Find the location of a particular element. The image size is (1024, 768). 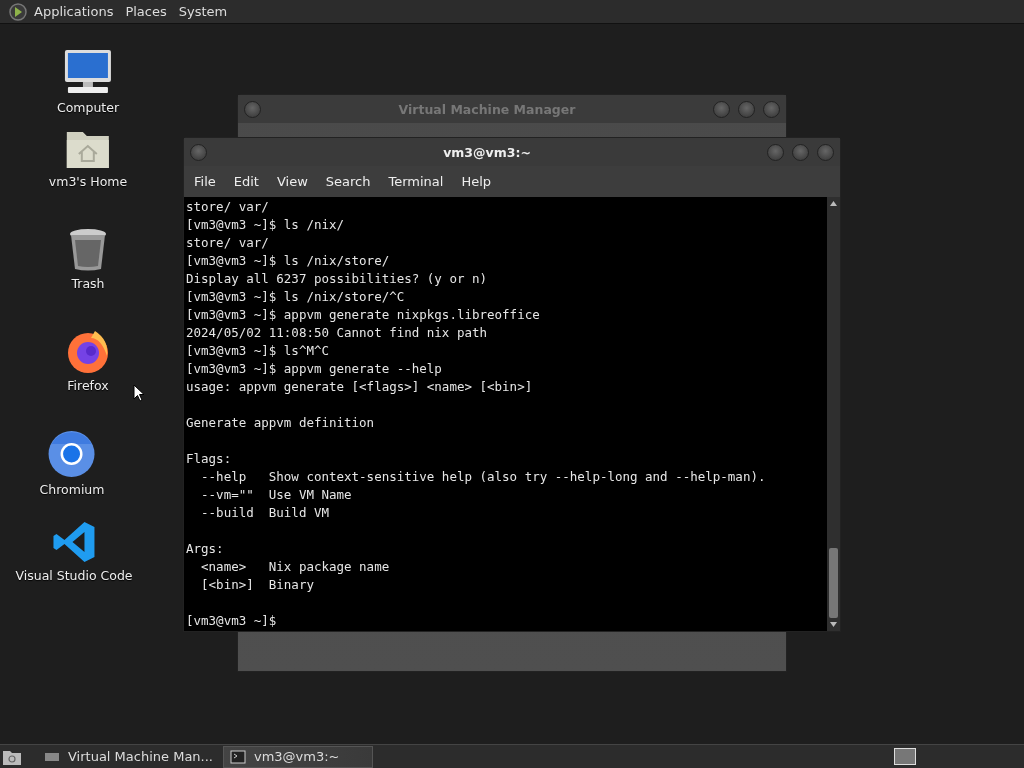

mouse-pointer-icon is located at coordinates (139, 393).